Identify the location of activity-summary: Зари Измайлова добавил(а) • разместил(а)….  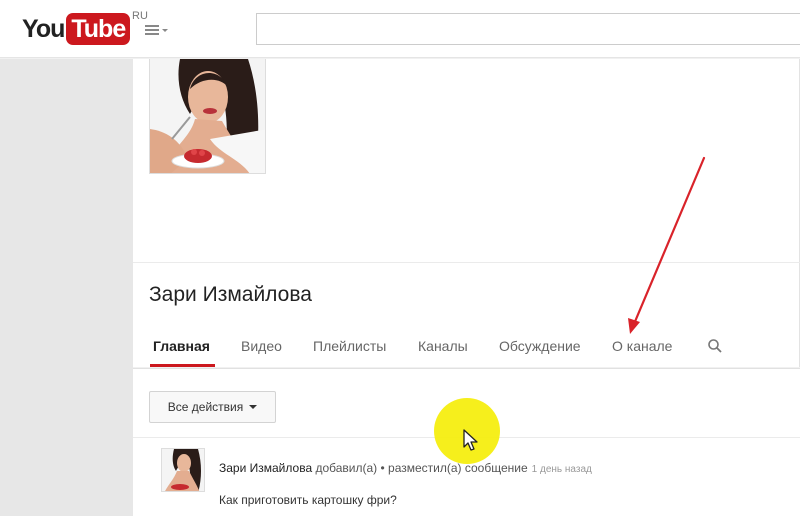
(405, 468).